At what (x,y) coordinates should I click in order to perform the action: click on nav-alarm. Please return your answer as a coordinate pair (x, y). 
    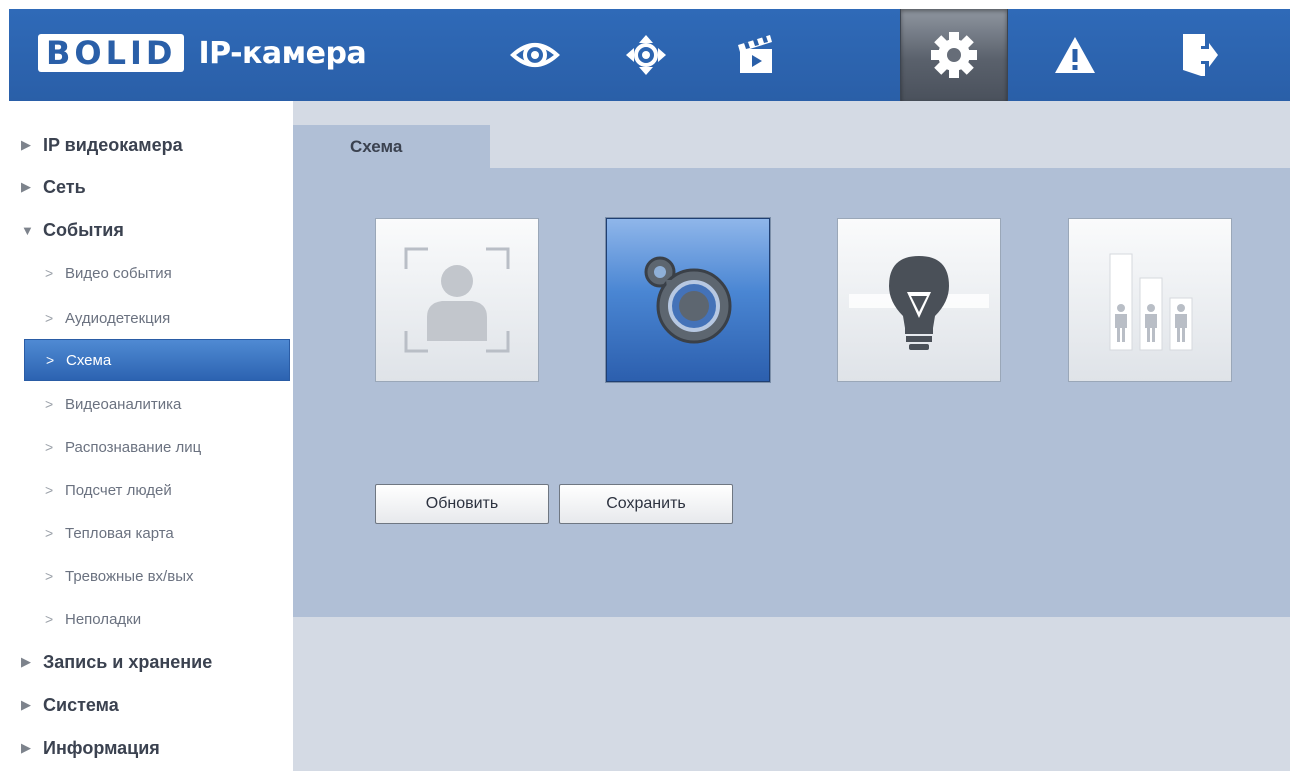
    Looking at the image, I should click on (1075, 55).